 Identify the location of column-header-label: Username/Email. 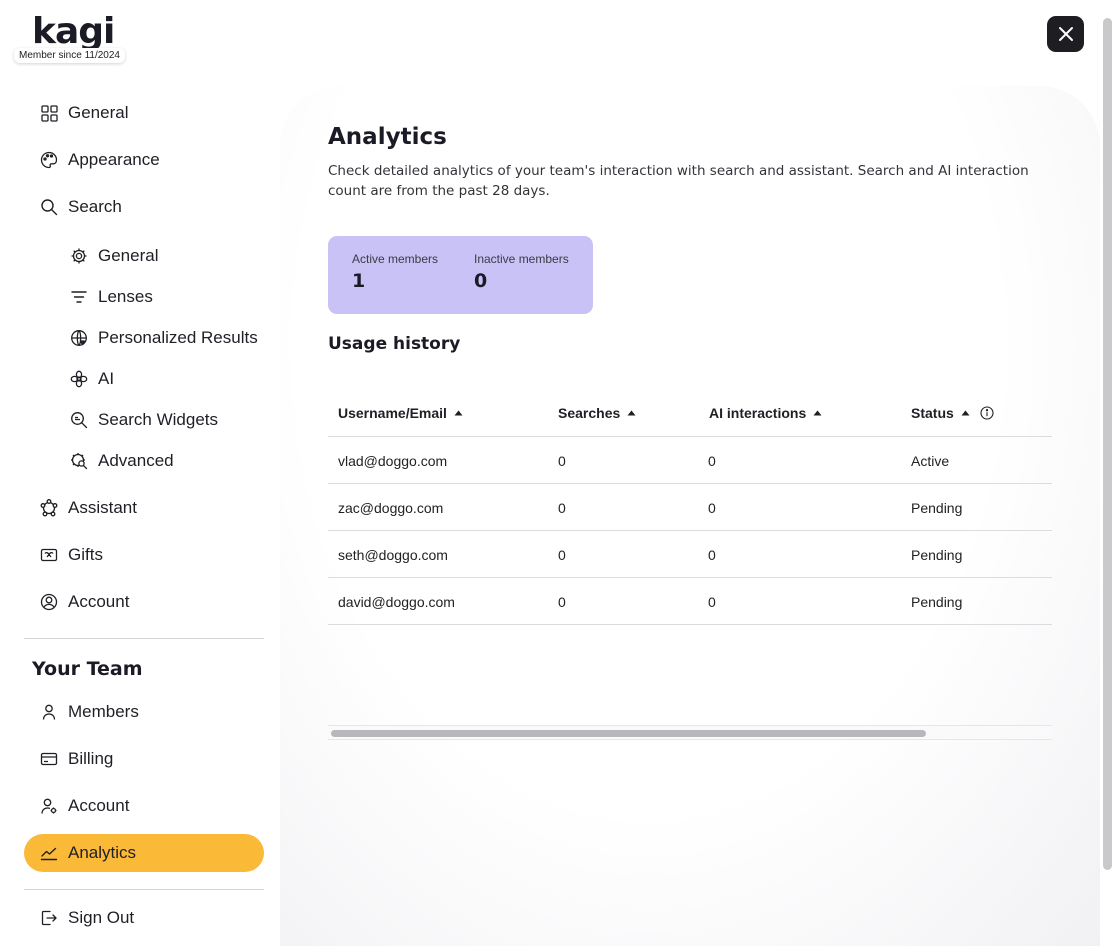
(392, 413).